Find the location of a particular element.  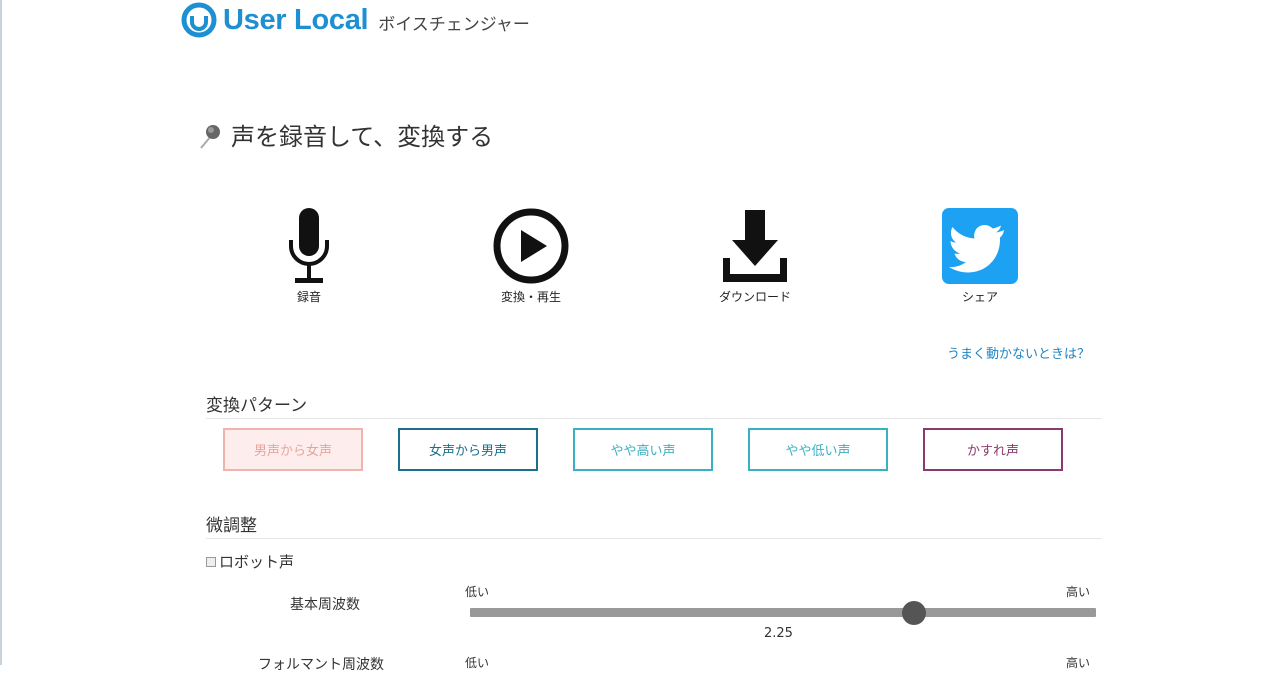

download-button: ダウンロード is located at coordinates (755, 255).